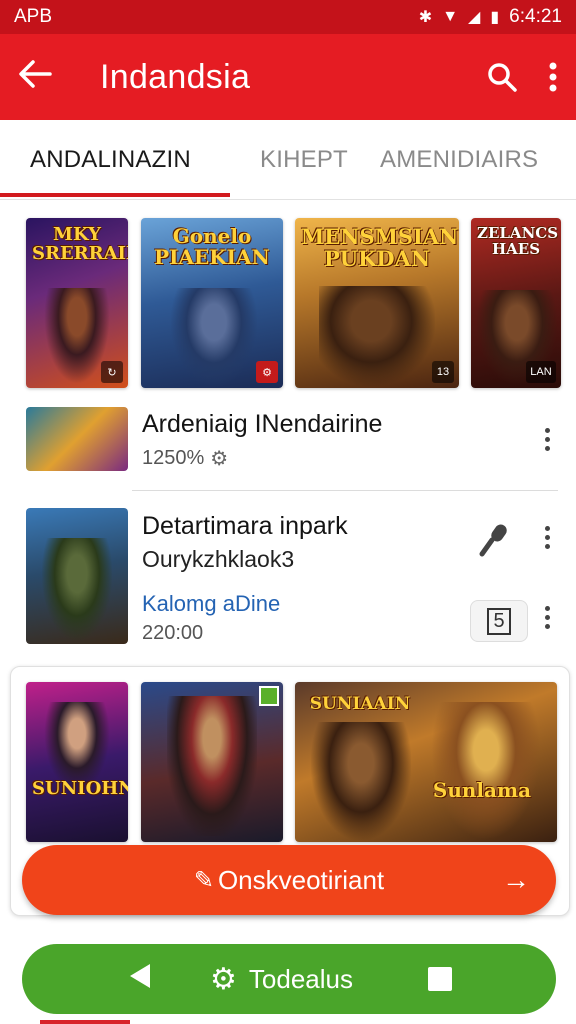  What do you see at coordinates (115, 195) in the screenshot?
I see `tab-indicator` at bounding box center [115, 195].